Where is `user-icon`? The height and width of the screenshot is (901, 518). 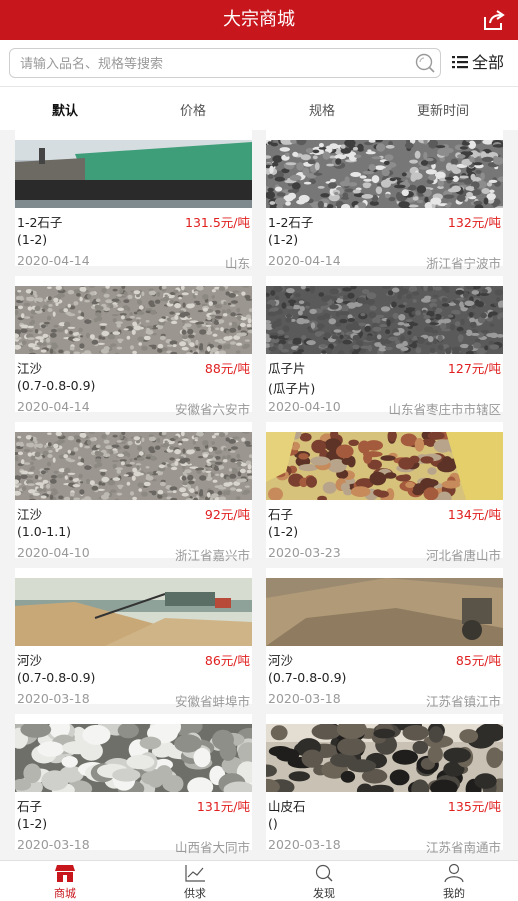 user-icon is located at coordinates (454, 873).